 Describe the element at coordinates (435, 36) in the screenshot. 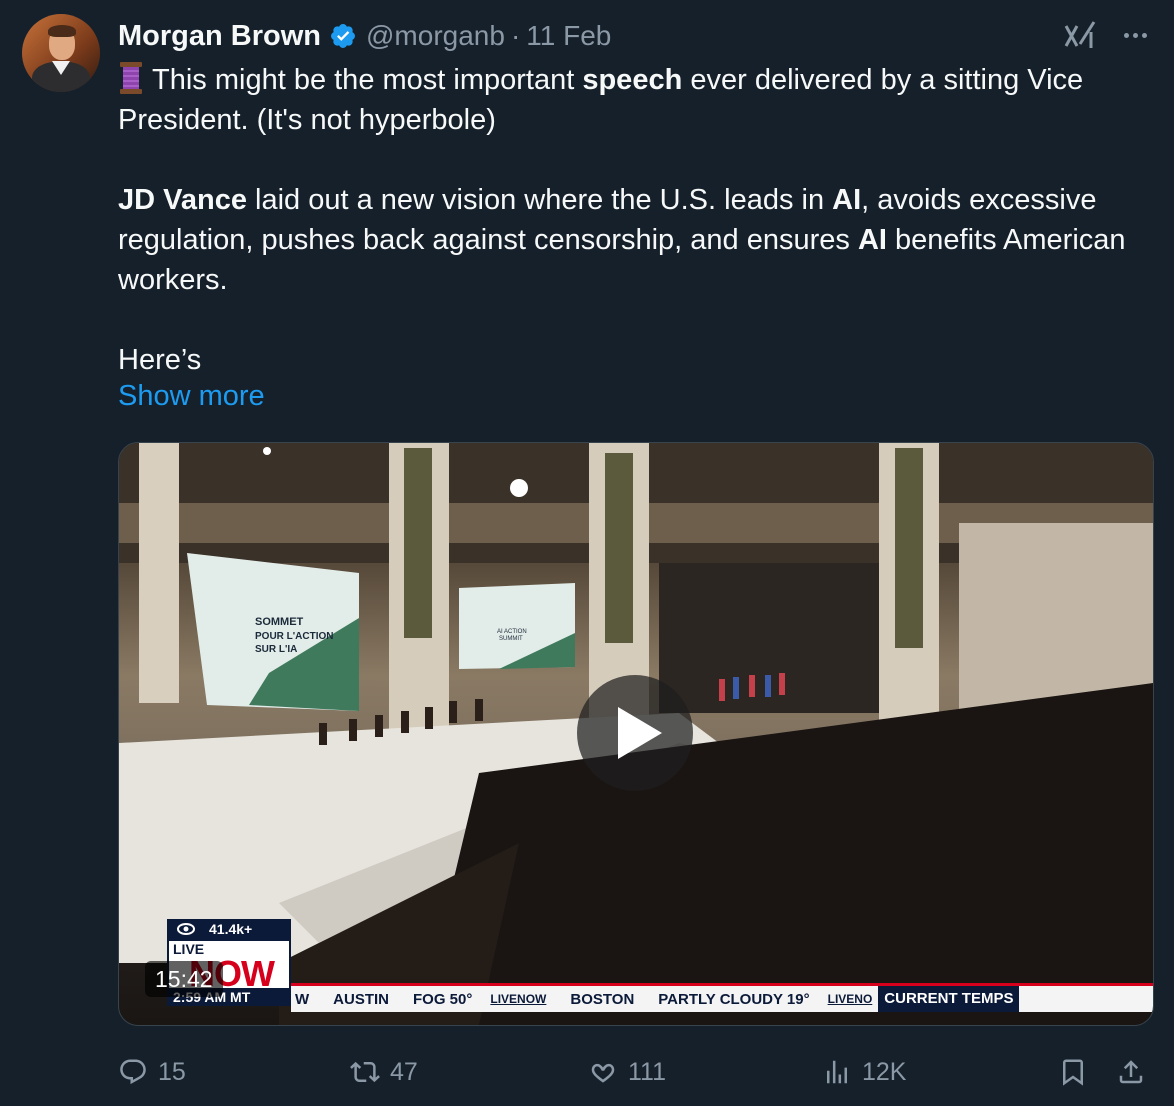

I see `author-handle: @morganb` at that location.